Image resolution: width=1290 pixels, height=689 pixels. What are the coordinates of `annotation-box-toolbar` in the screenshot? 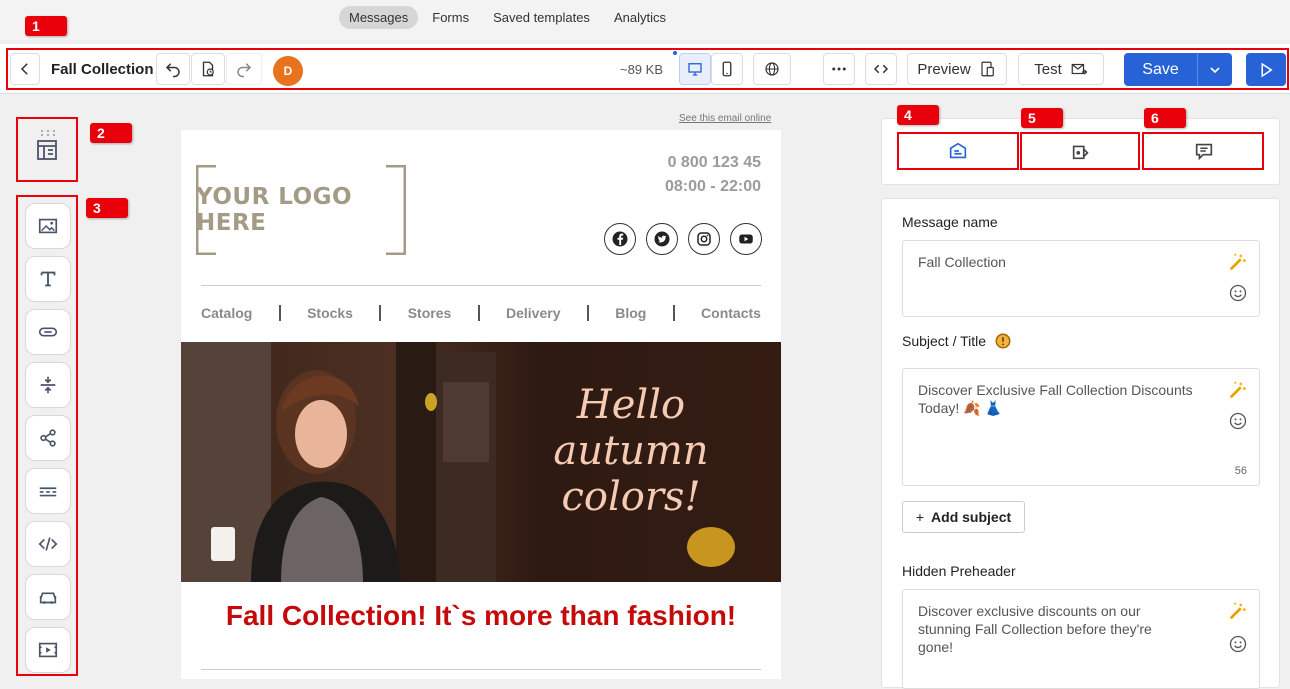 It's located at (647, 69).